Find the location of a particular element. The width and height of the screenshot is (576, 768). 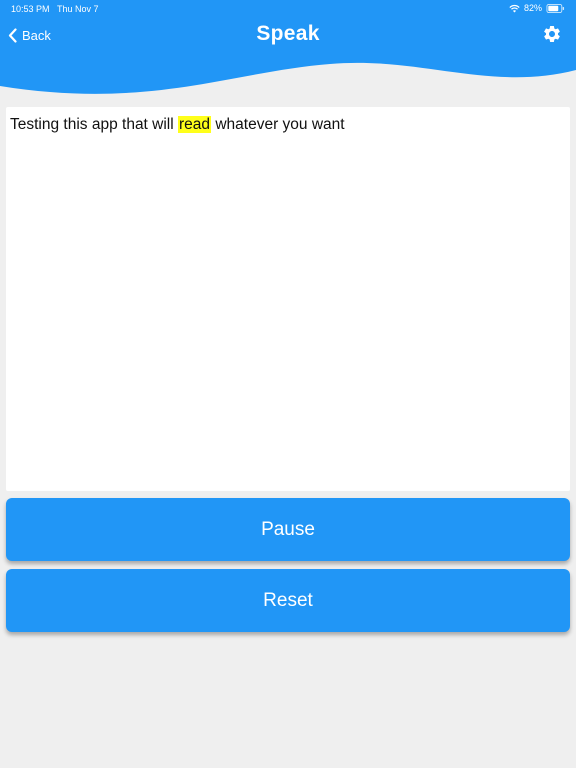

text-before: Testing this app that will is located at coordinates (94, 124).